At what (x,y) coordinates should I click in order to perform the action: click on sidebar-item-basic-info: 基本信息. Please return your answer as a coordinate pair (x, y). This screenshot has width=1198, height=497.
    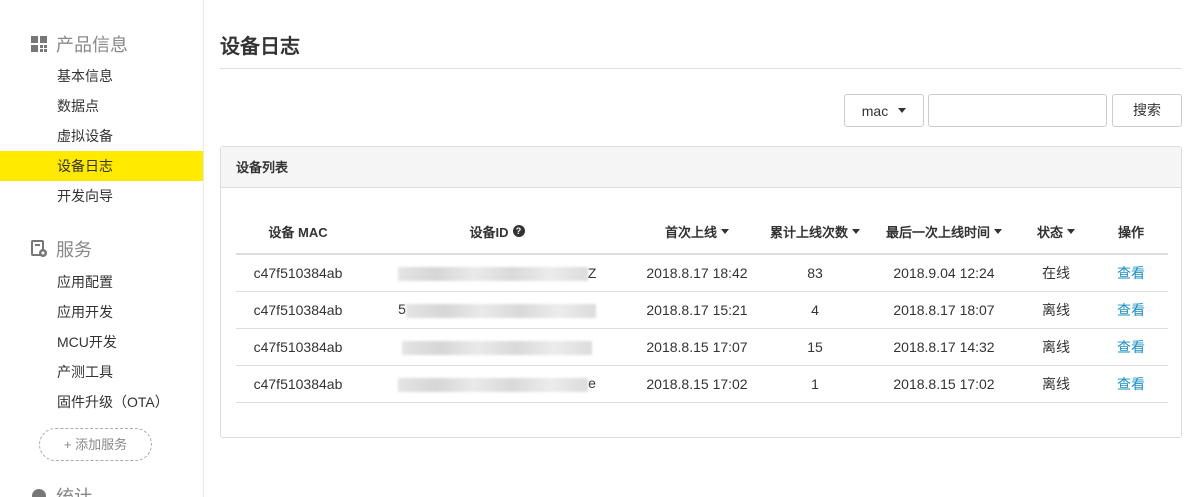
    Looking at the image, I should click on (101, 76).